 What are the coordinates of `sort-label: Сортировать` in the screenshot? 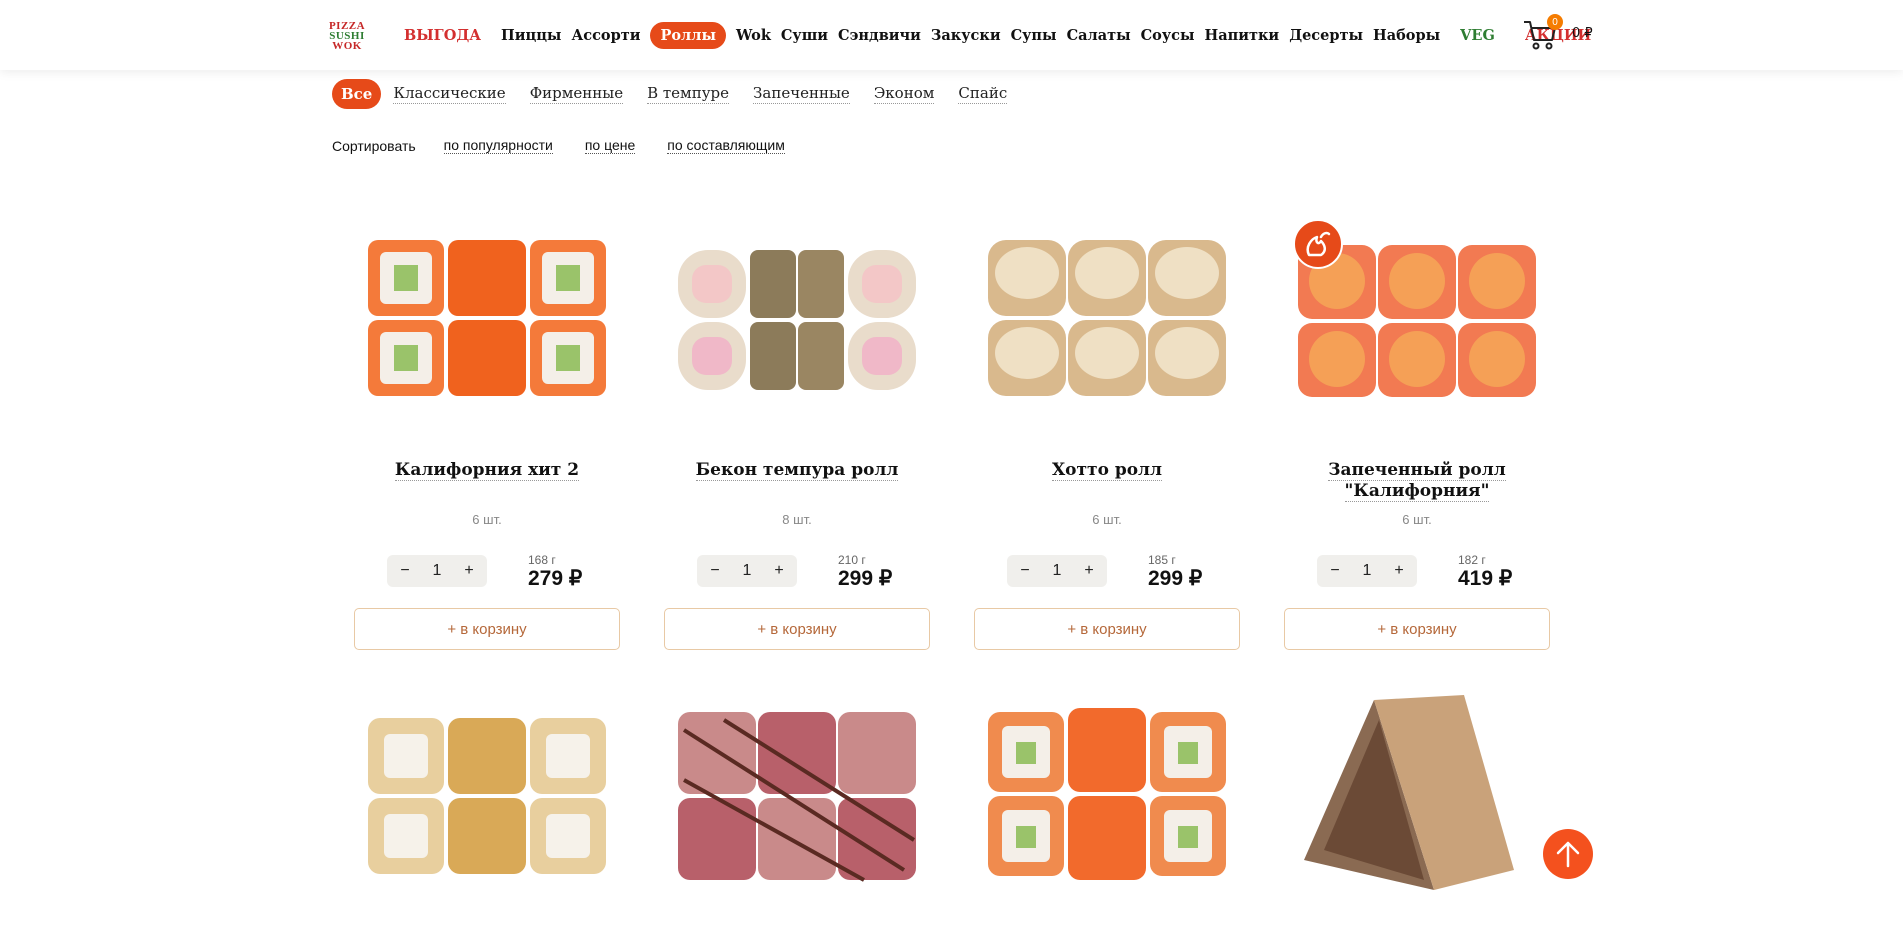 It's located at (374, 145).